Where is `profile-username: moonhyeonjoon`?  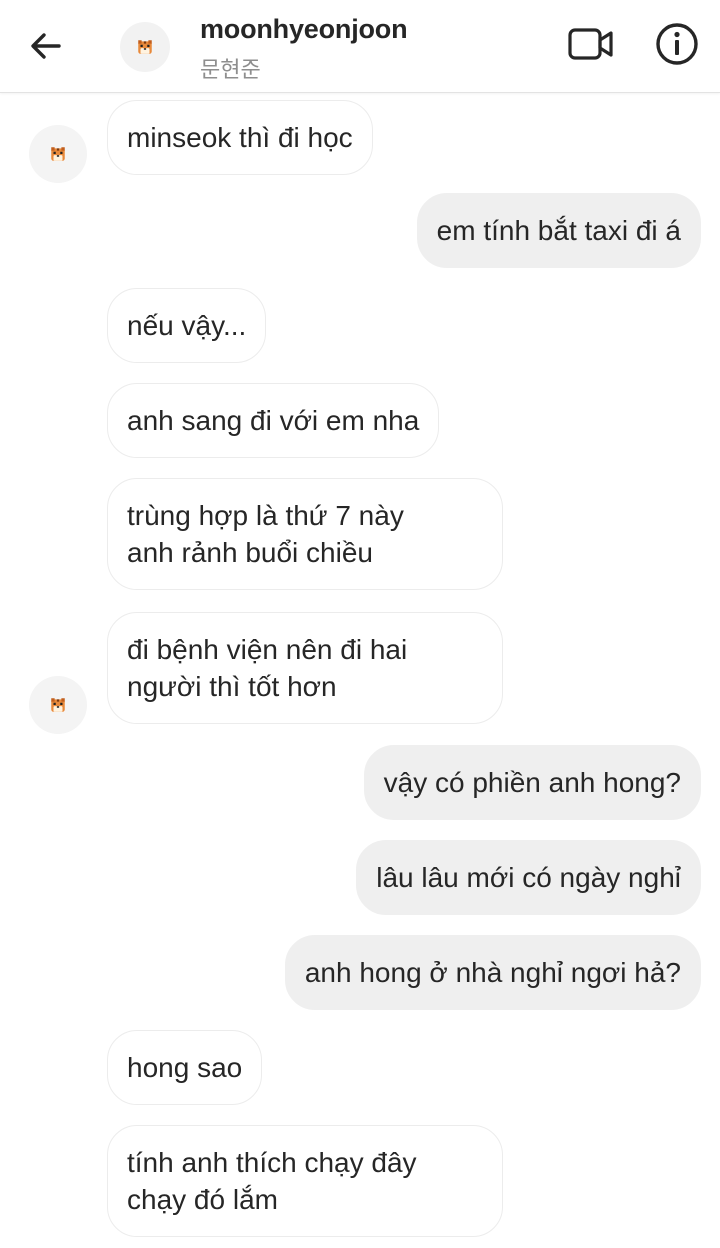
profile-username: moonhyeonjoon is located at coordinates (304, 29).